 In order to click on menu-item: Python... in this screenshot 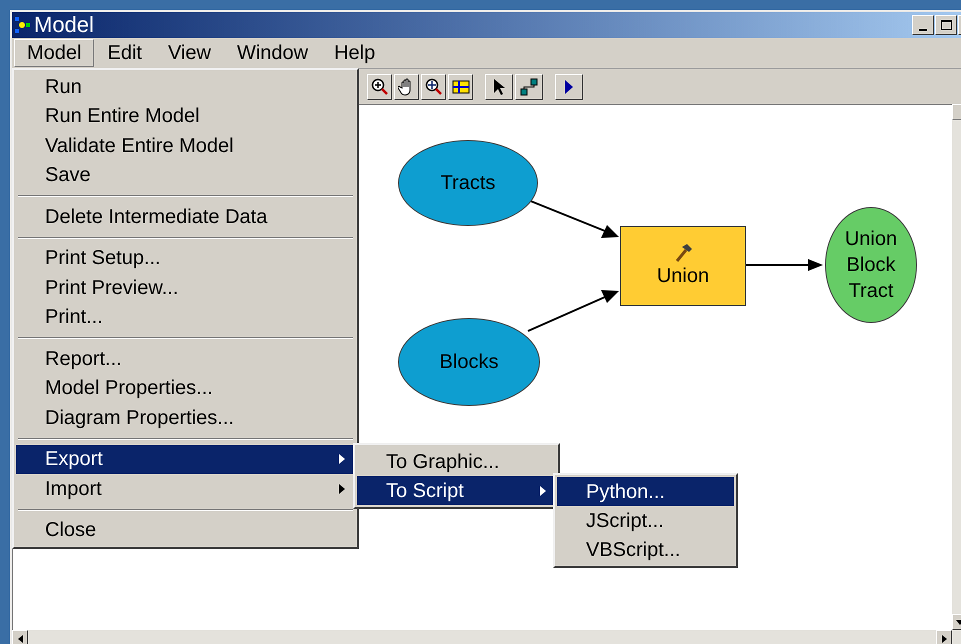, I will do `click(645, 491)`.